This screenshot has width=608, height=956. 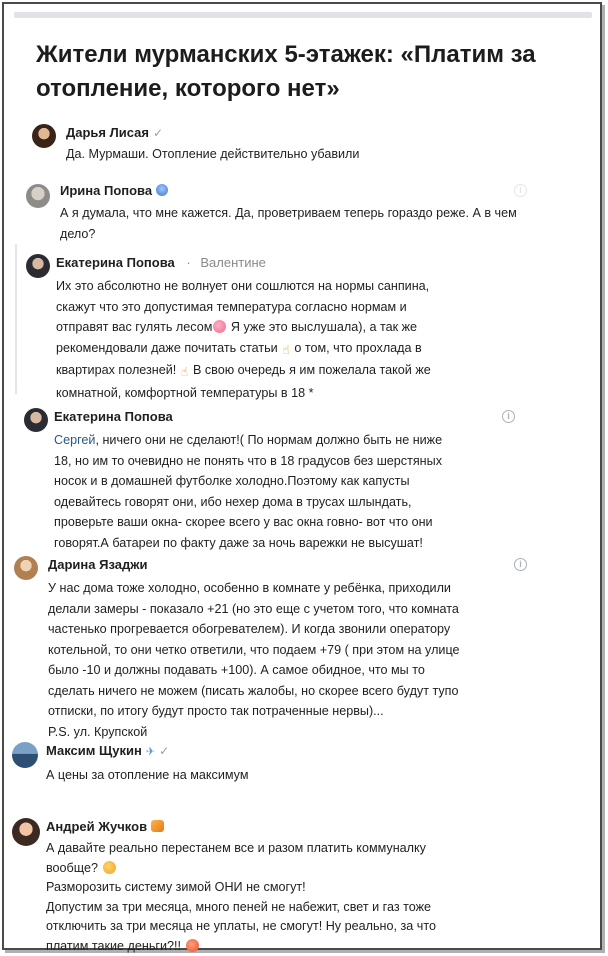 I want to click on author-name: Максим Щукин, so click(x=94, y=750).